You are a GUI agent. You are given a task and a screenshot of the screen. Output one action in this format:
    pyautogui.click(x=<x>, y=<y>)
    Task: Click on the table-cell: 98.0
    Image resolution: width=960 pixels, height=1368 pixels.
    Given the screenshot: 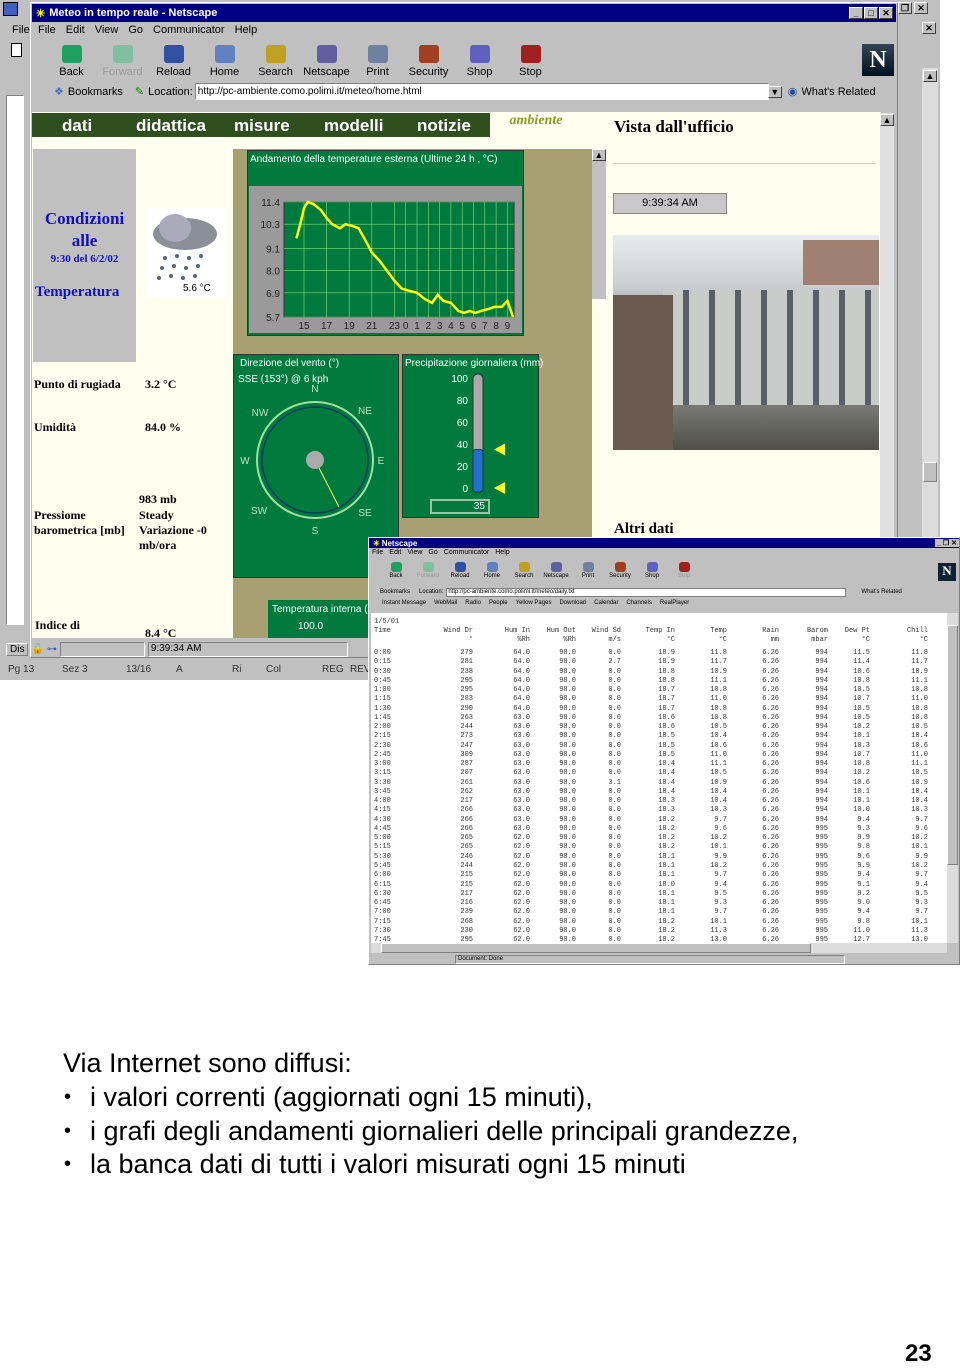 What is the action you would take?
    pyautogui.click(x=567, y=810)
    